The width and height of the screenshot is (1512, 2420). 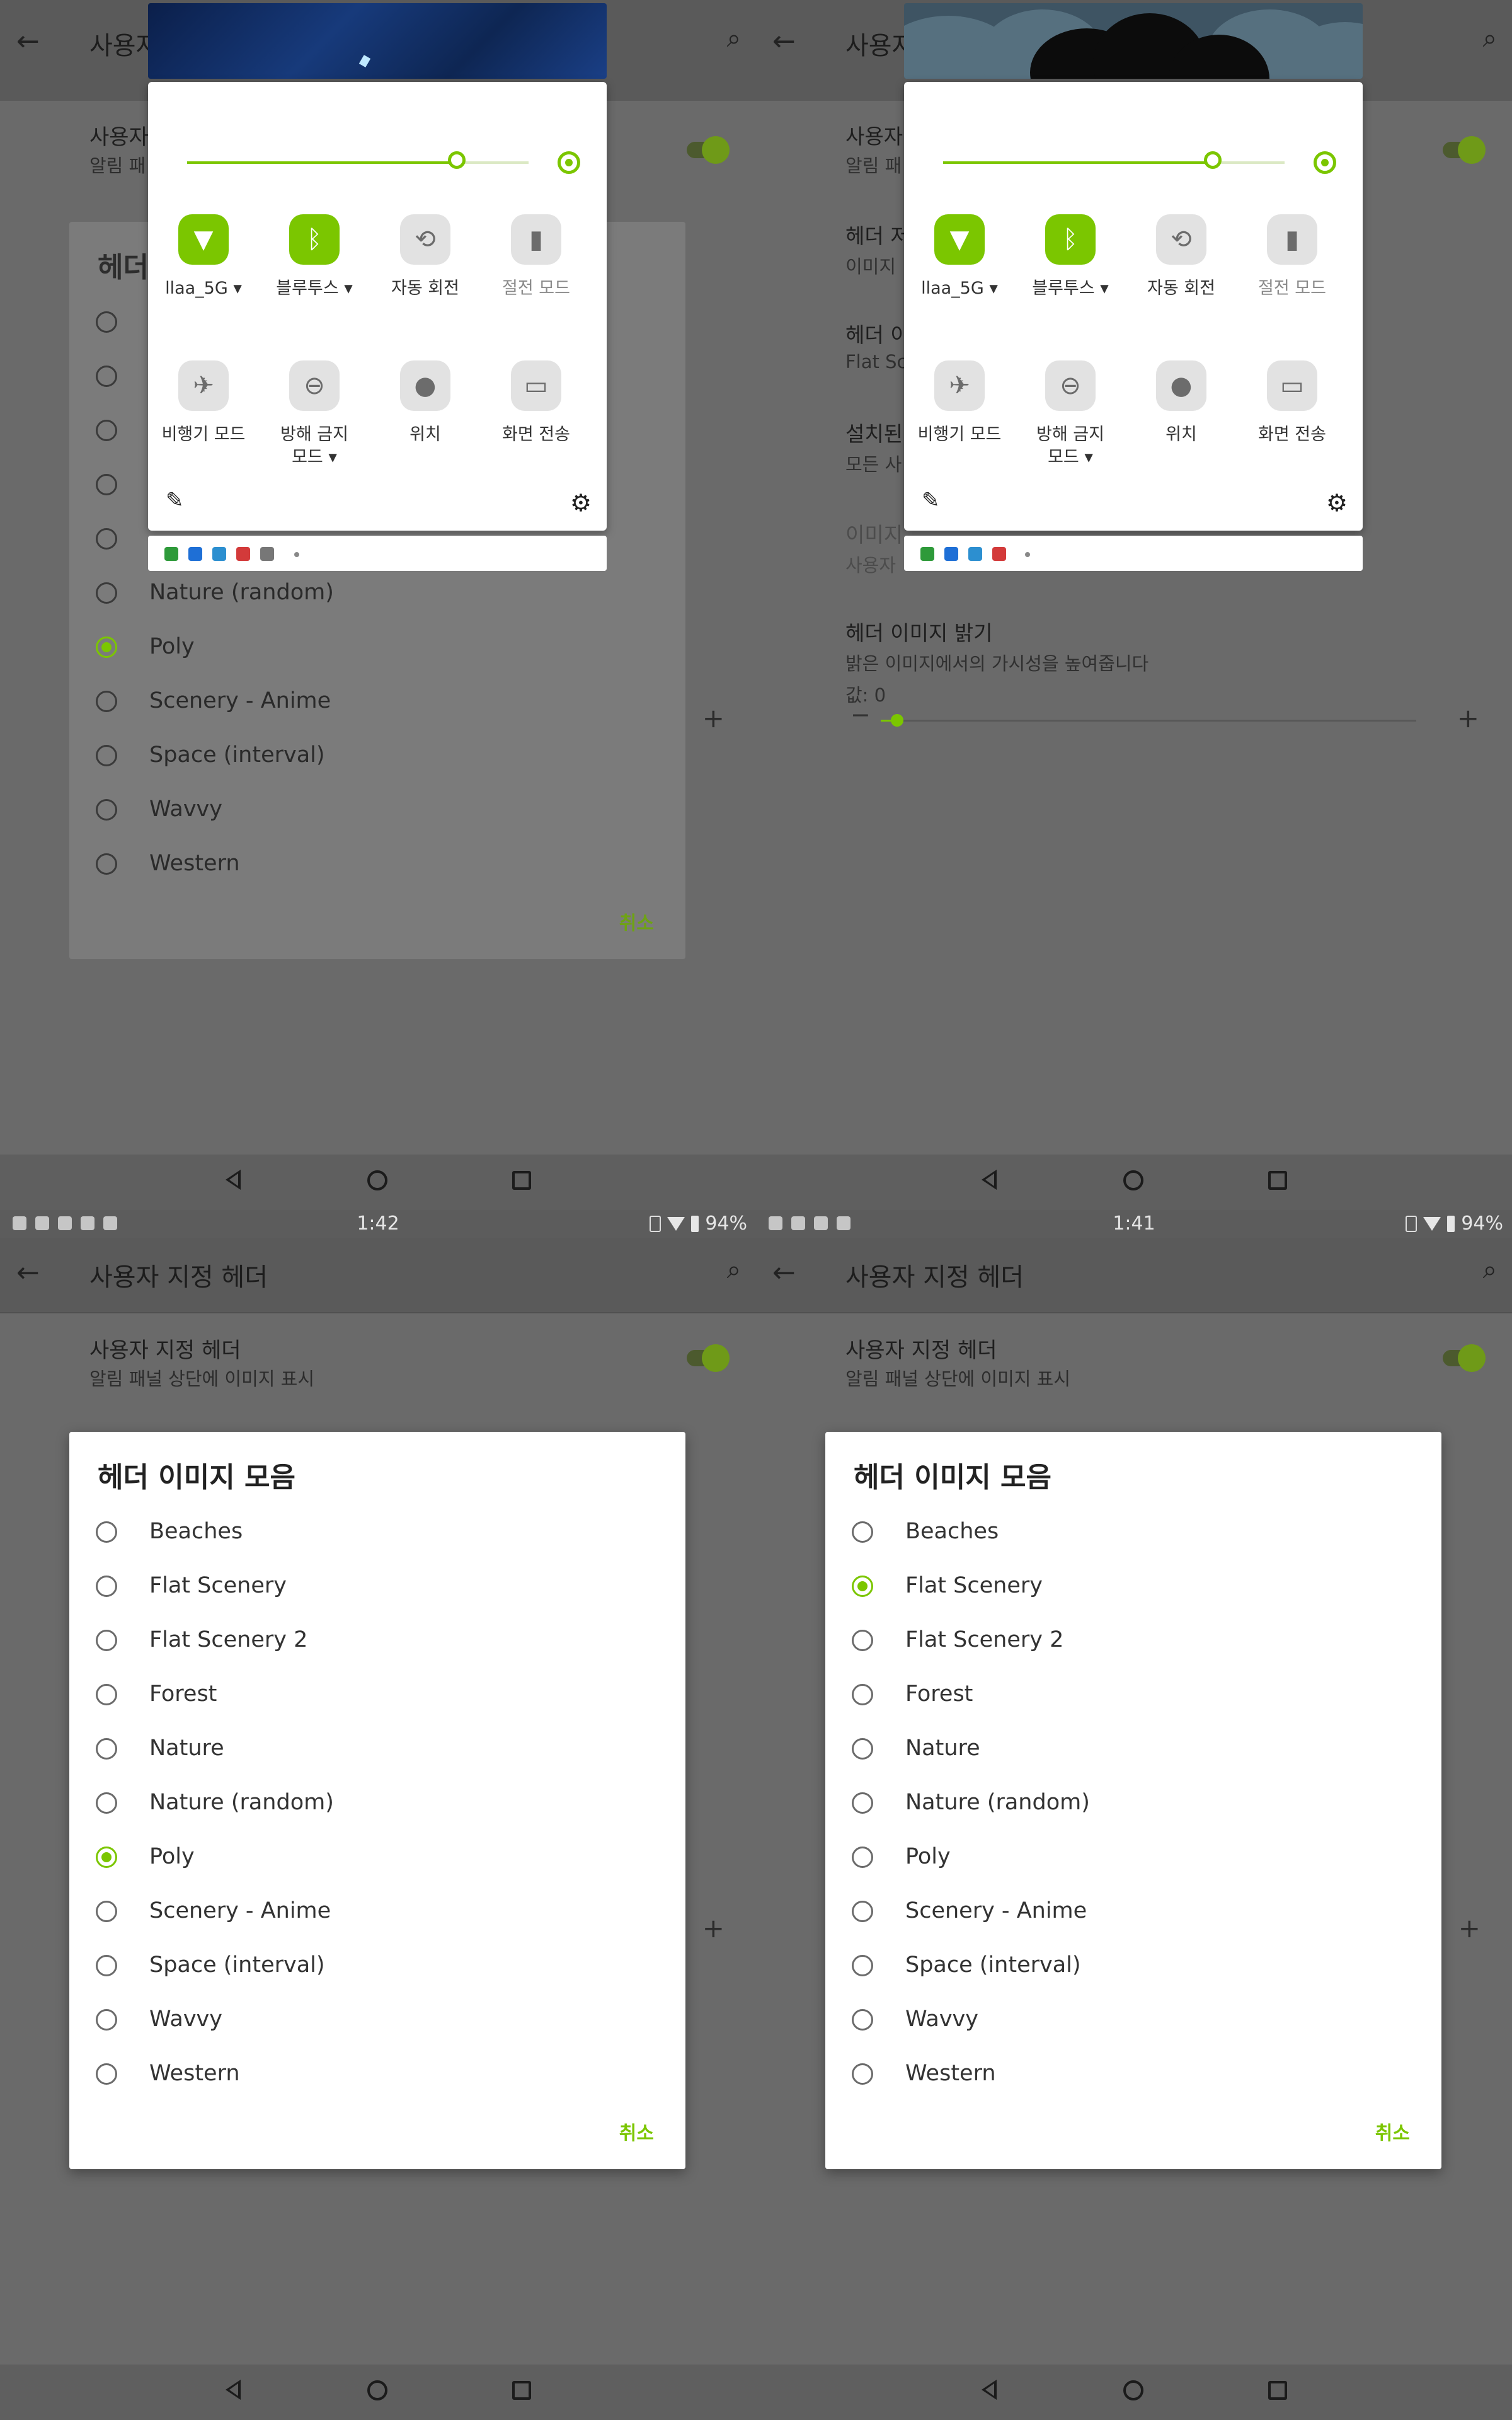 What do you see at coordinates (379, 710) in the screenshot?
I see `option-scenery-anime: Scenery - Anime` at bounding box center [379, 710].